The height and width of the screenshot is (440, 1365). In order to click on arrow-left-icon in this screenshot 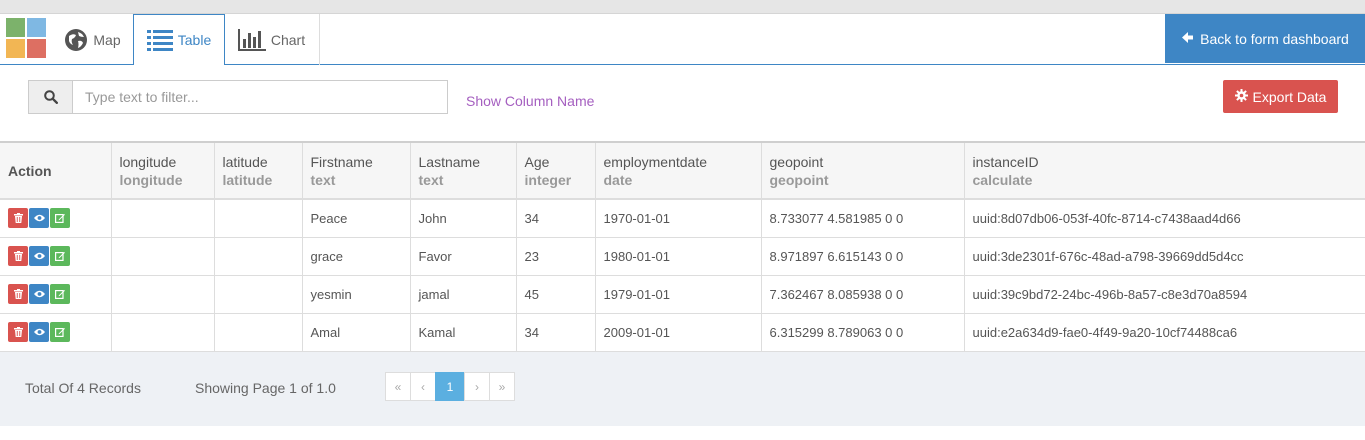, I will do `click(1187, 39)`.